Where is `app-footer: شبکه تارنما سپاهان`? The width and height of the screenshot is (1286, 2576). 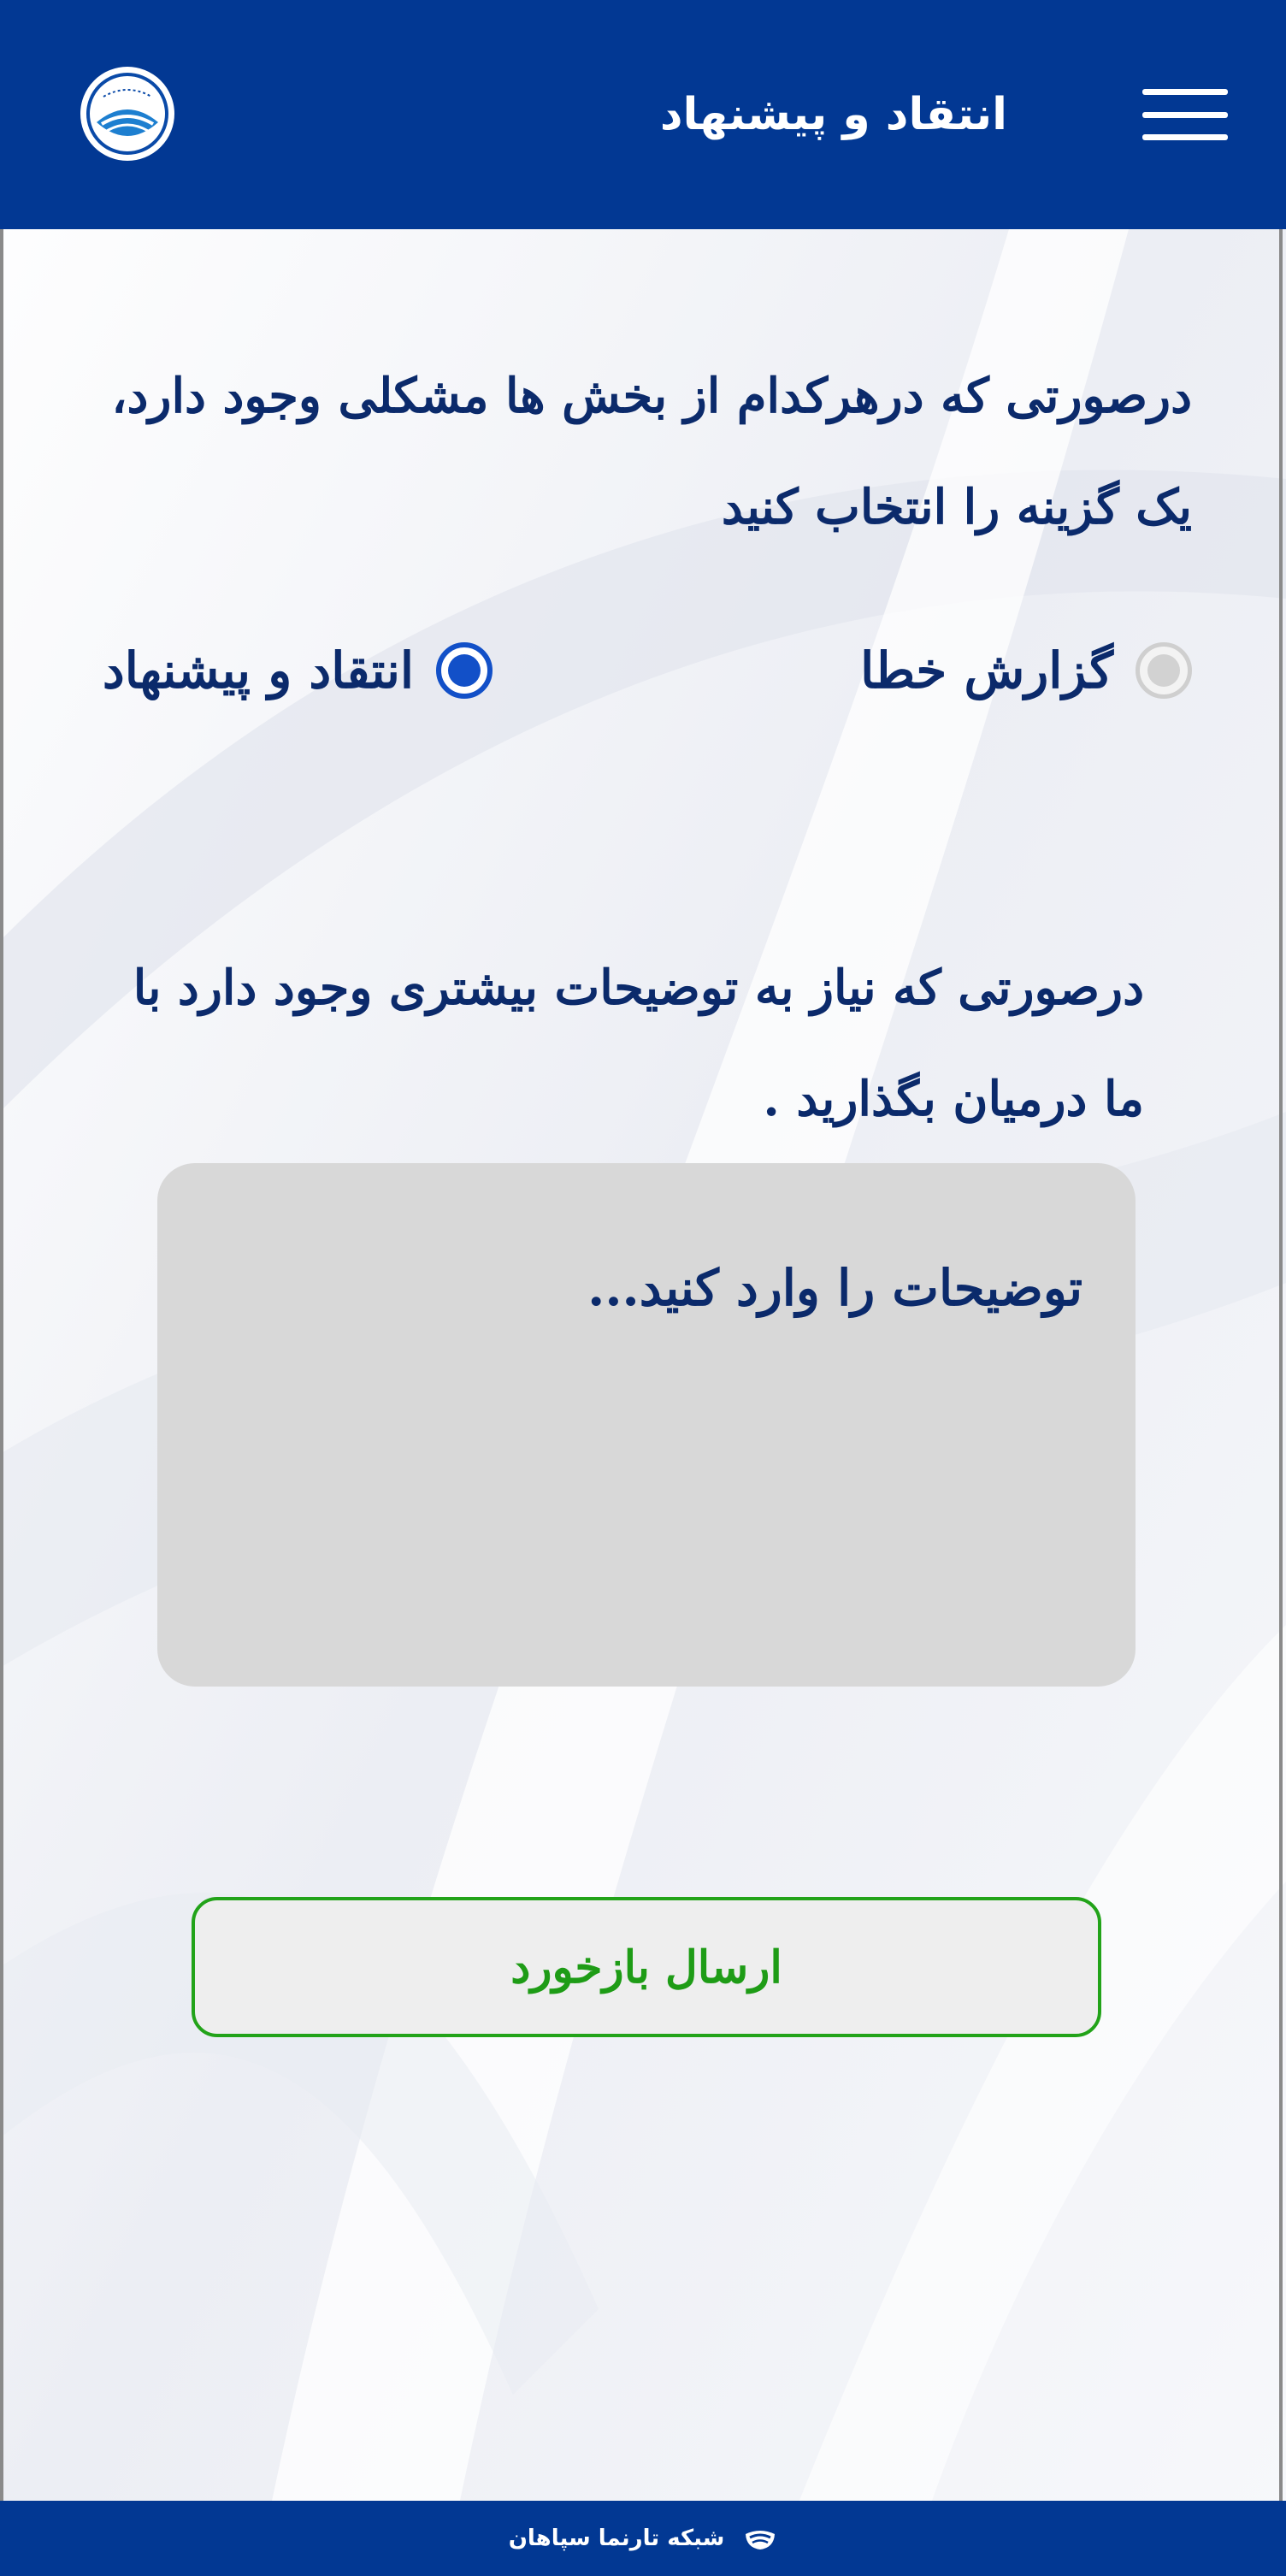
app-footer: شبکه تارنما سپاهان is located at coordinates (643, 2538).